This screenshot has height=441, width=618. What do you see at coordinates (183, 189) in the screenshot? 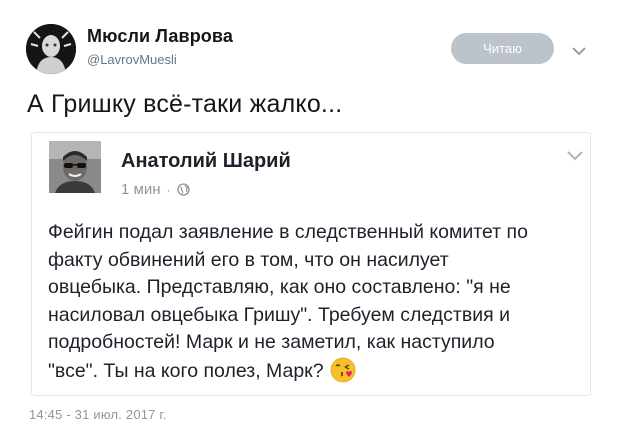
I see `globe-icon` at bounding box center [183, 189].